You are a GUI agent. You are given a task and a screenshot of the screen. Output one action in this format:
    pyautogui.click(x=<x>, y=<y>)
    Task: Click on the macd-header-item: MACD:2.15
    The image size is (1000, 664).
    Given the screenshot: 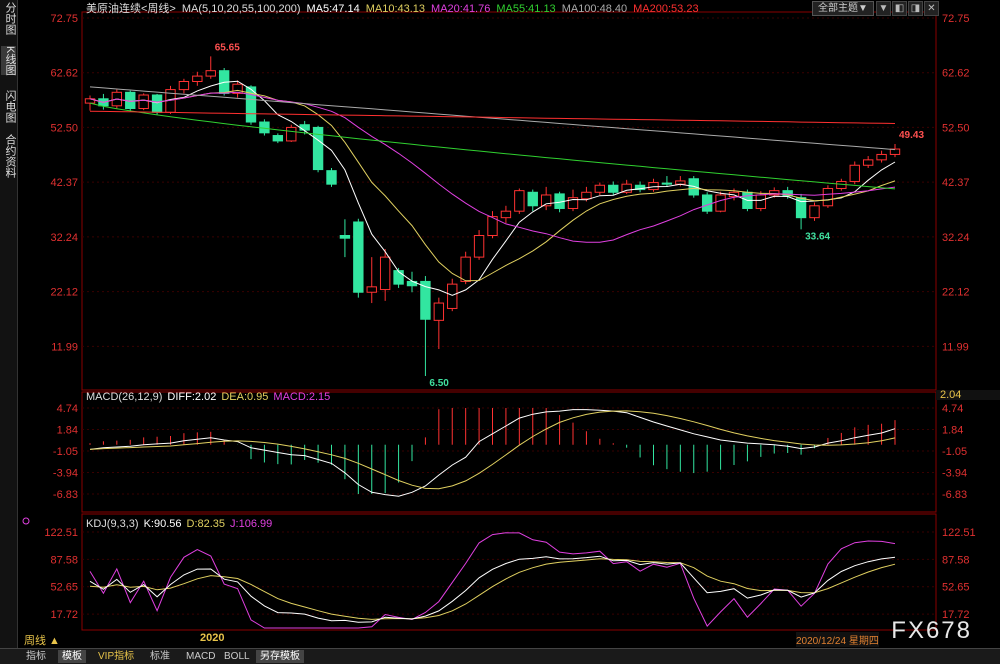 What is the action you would take?
    pyautogui.click(x=301, y=397)
    